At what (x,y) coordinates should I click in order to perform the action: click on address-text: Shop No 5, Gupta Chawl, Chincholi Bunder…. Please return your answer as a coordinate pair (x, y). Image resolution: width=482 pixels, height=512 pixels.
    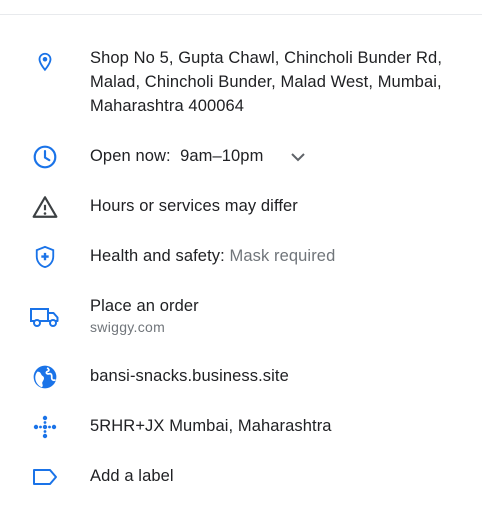
    Looking at the image, I should click on (281, 82).